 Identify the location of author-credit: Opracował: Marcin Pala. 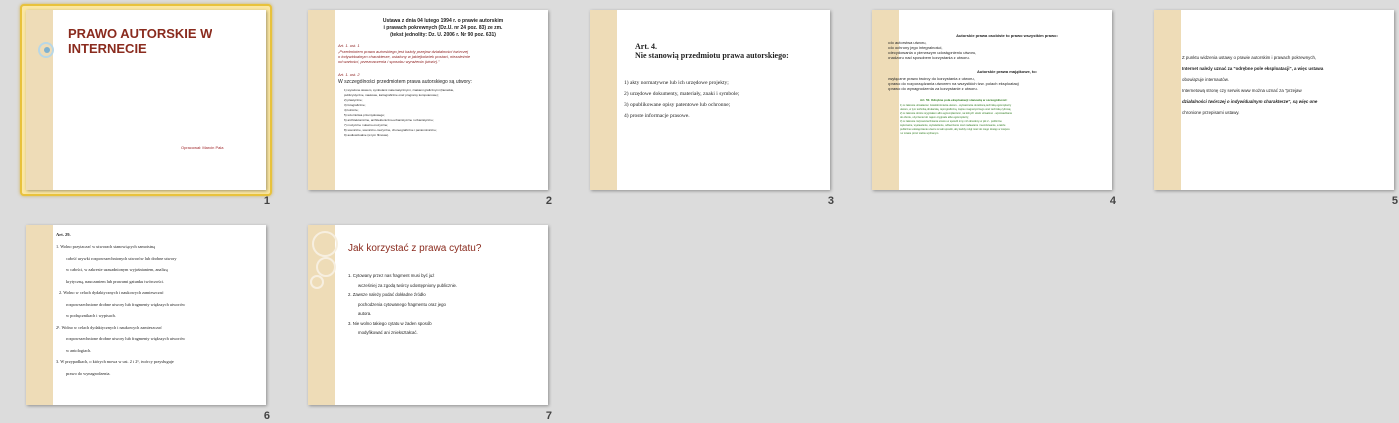
(202, 147).